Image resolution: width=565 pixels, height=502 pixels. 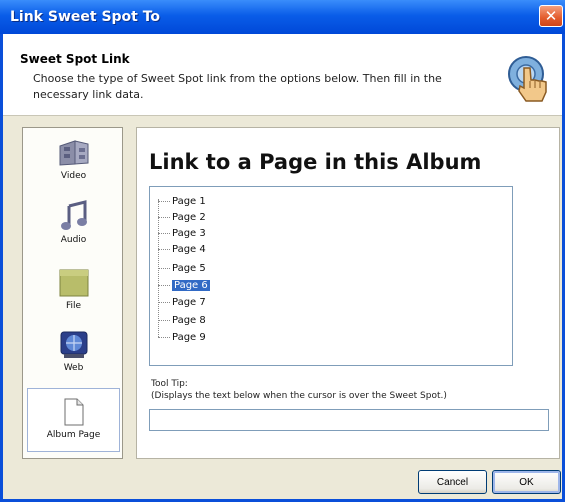 What do you see at coordinates (182, 201) in the screenshot?
I see `tree-item: Page 1` at bounding box center [182, 201].